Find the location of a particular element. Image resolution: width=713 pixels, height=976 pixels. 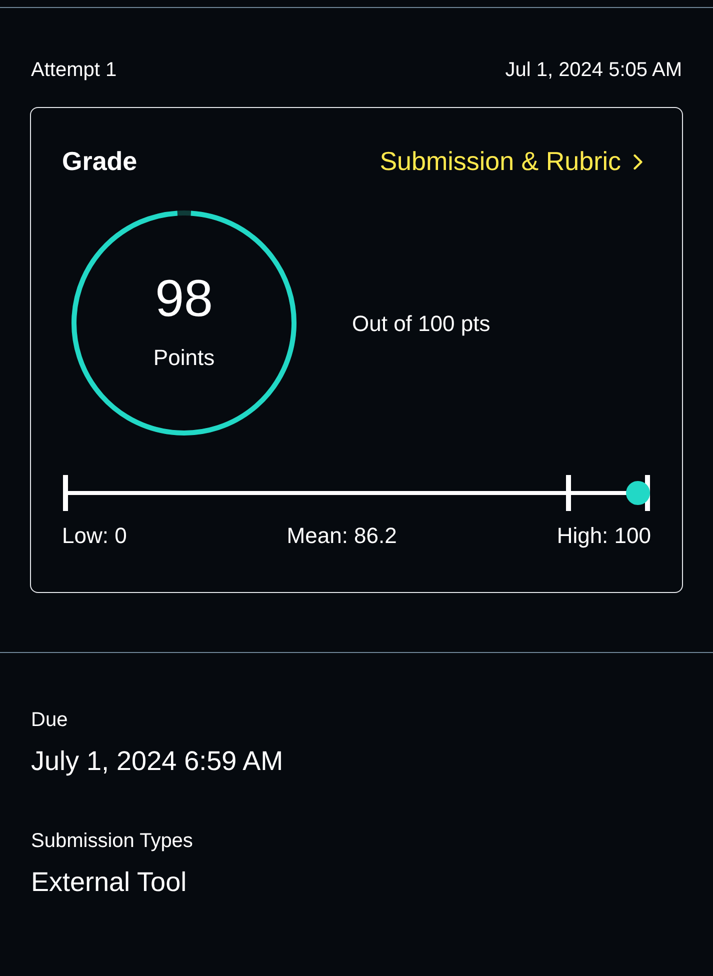

out-of-points: Out of 100 pts is located at coordinates (421, 324).